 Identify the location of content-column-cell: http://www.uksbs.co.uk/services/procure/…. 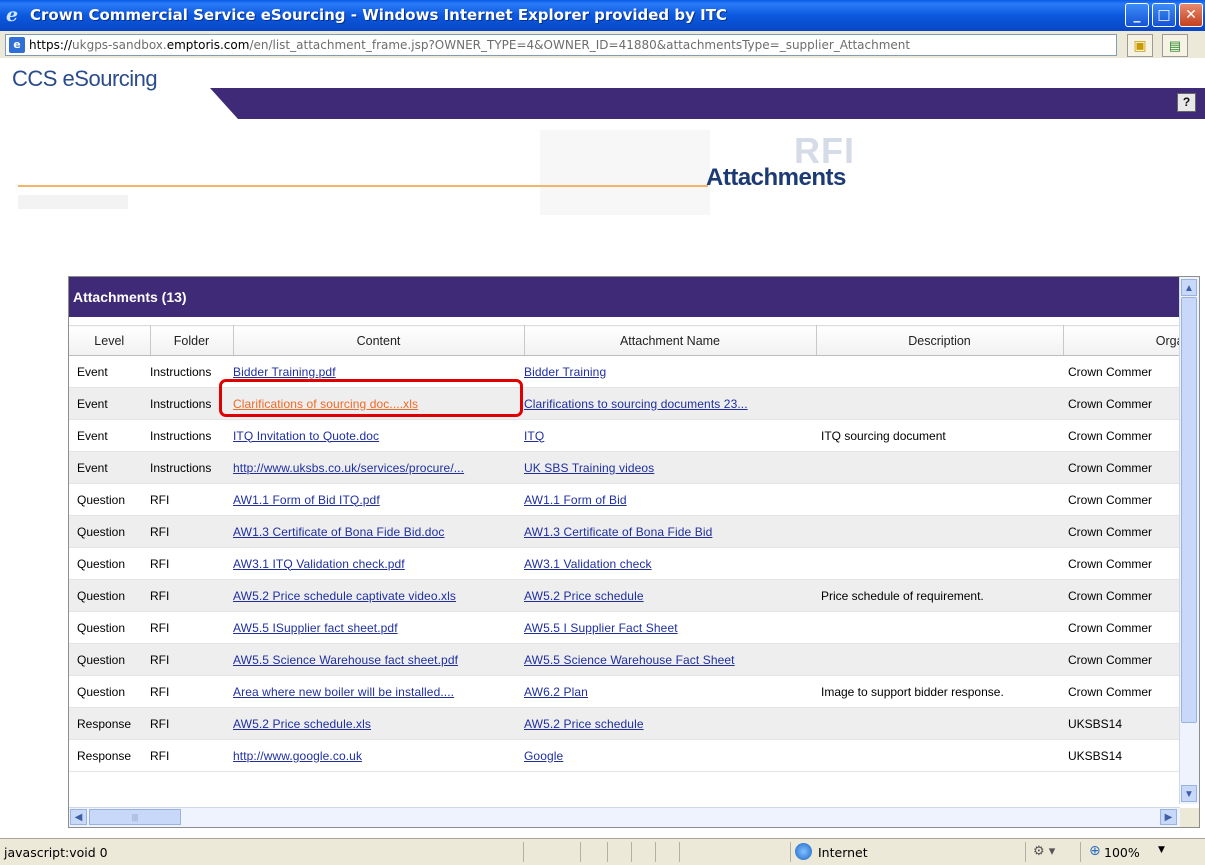
(378, 467).